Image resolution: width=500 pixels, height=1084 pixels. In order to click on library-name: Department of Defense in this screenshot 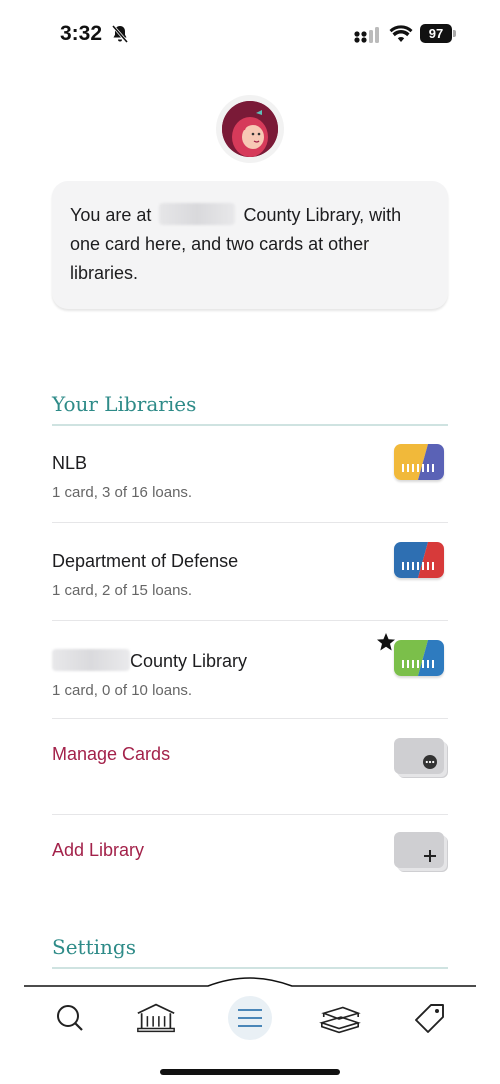, I will do `click(145, 561)`.